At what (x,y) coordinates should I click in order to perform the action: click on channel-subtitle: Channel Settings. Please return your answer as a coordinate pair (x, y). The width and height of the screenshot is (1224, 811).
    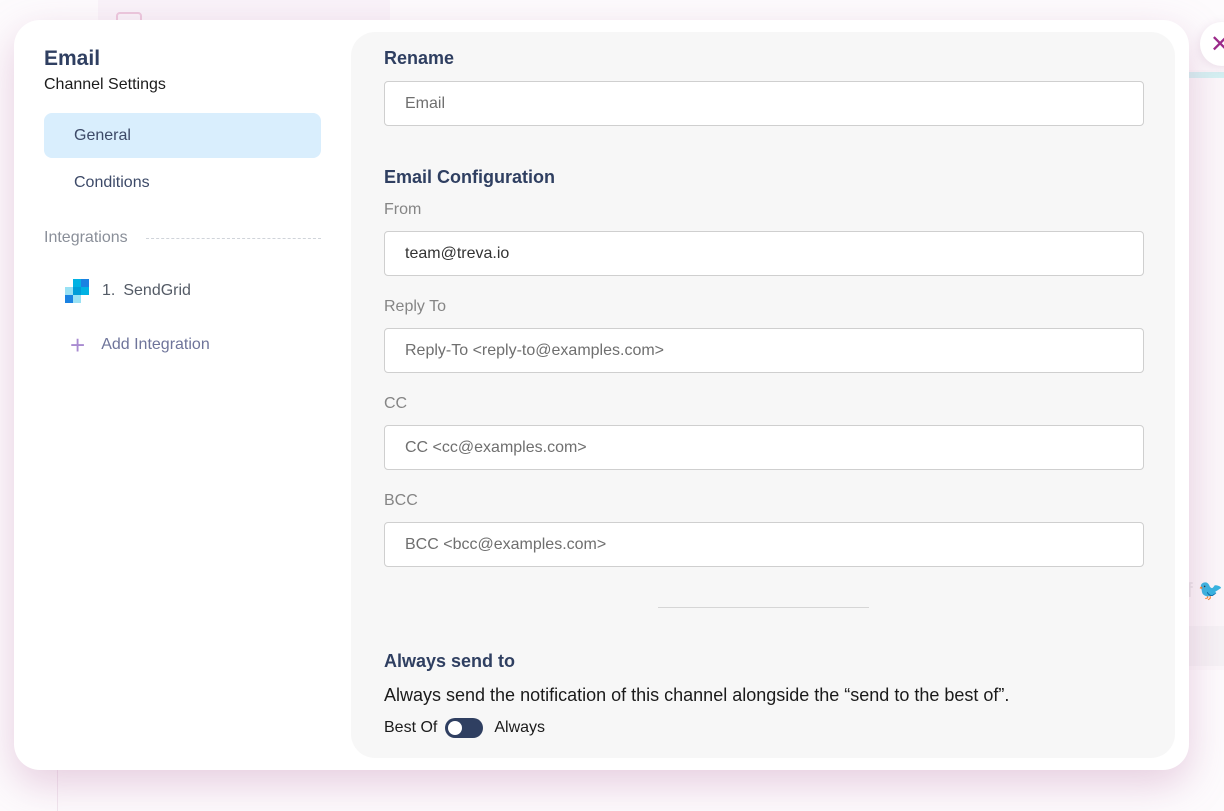
    Looking at the image, I should click on (105, 84).